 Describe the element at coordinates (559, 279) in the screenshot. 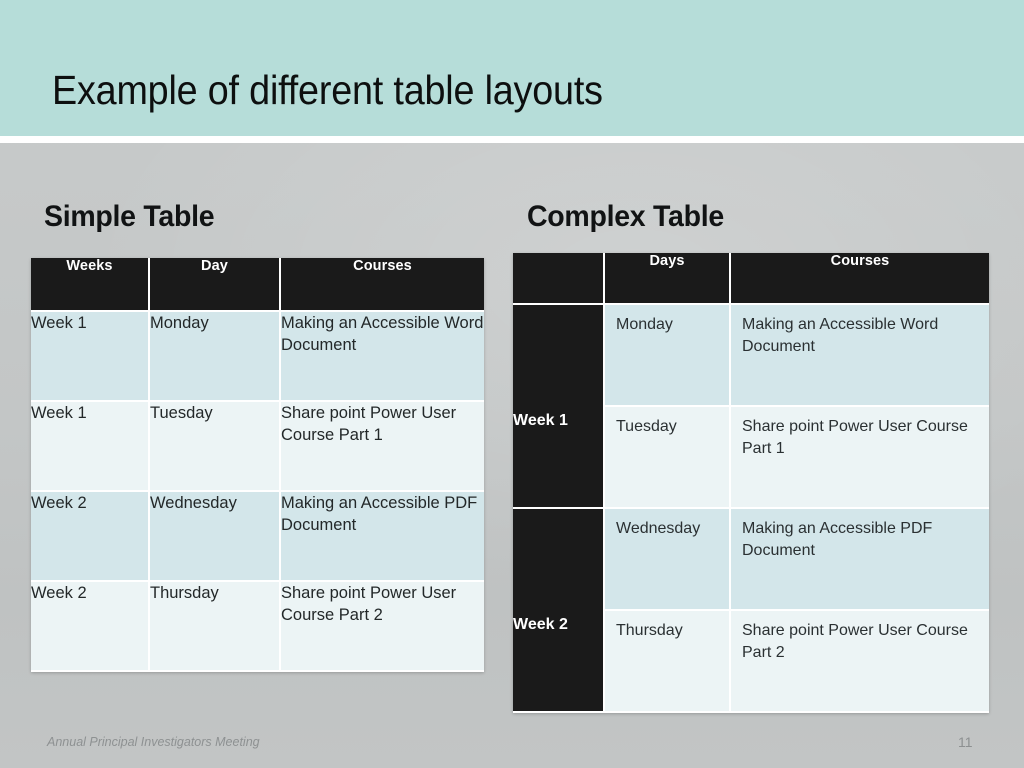

I see `column-header-blank` at that location.